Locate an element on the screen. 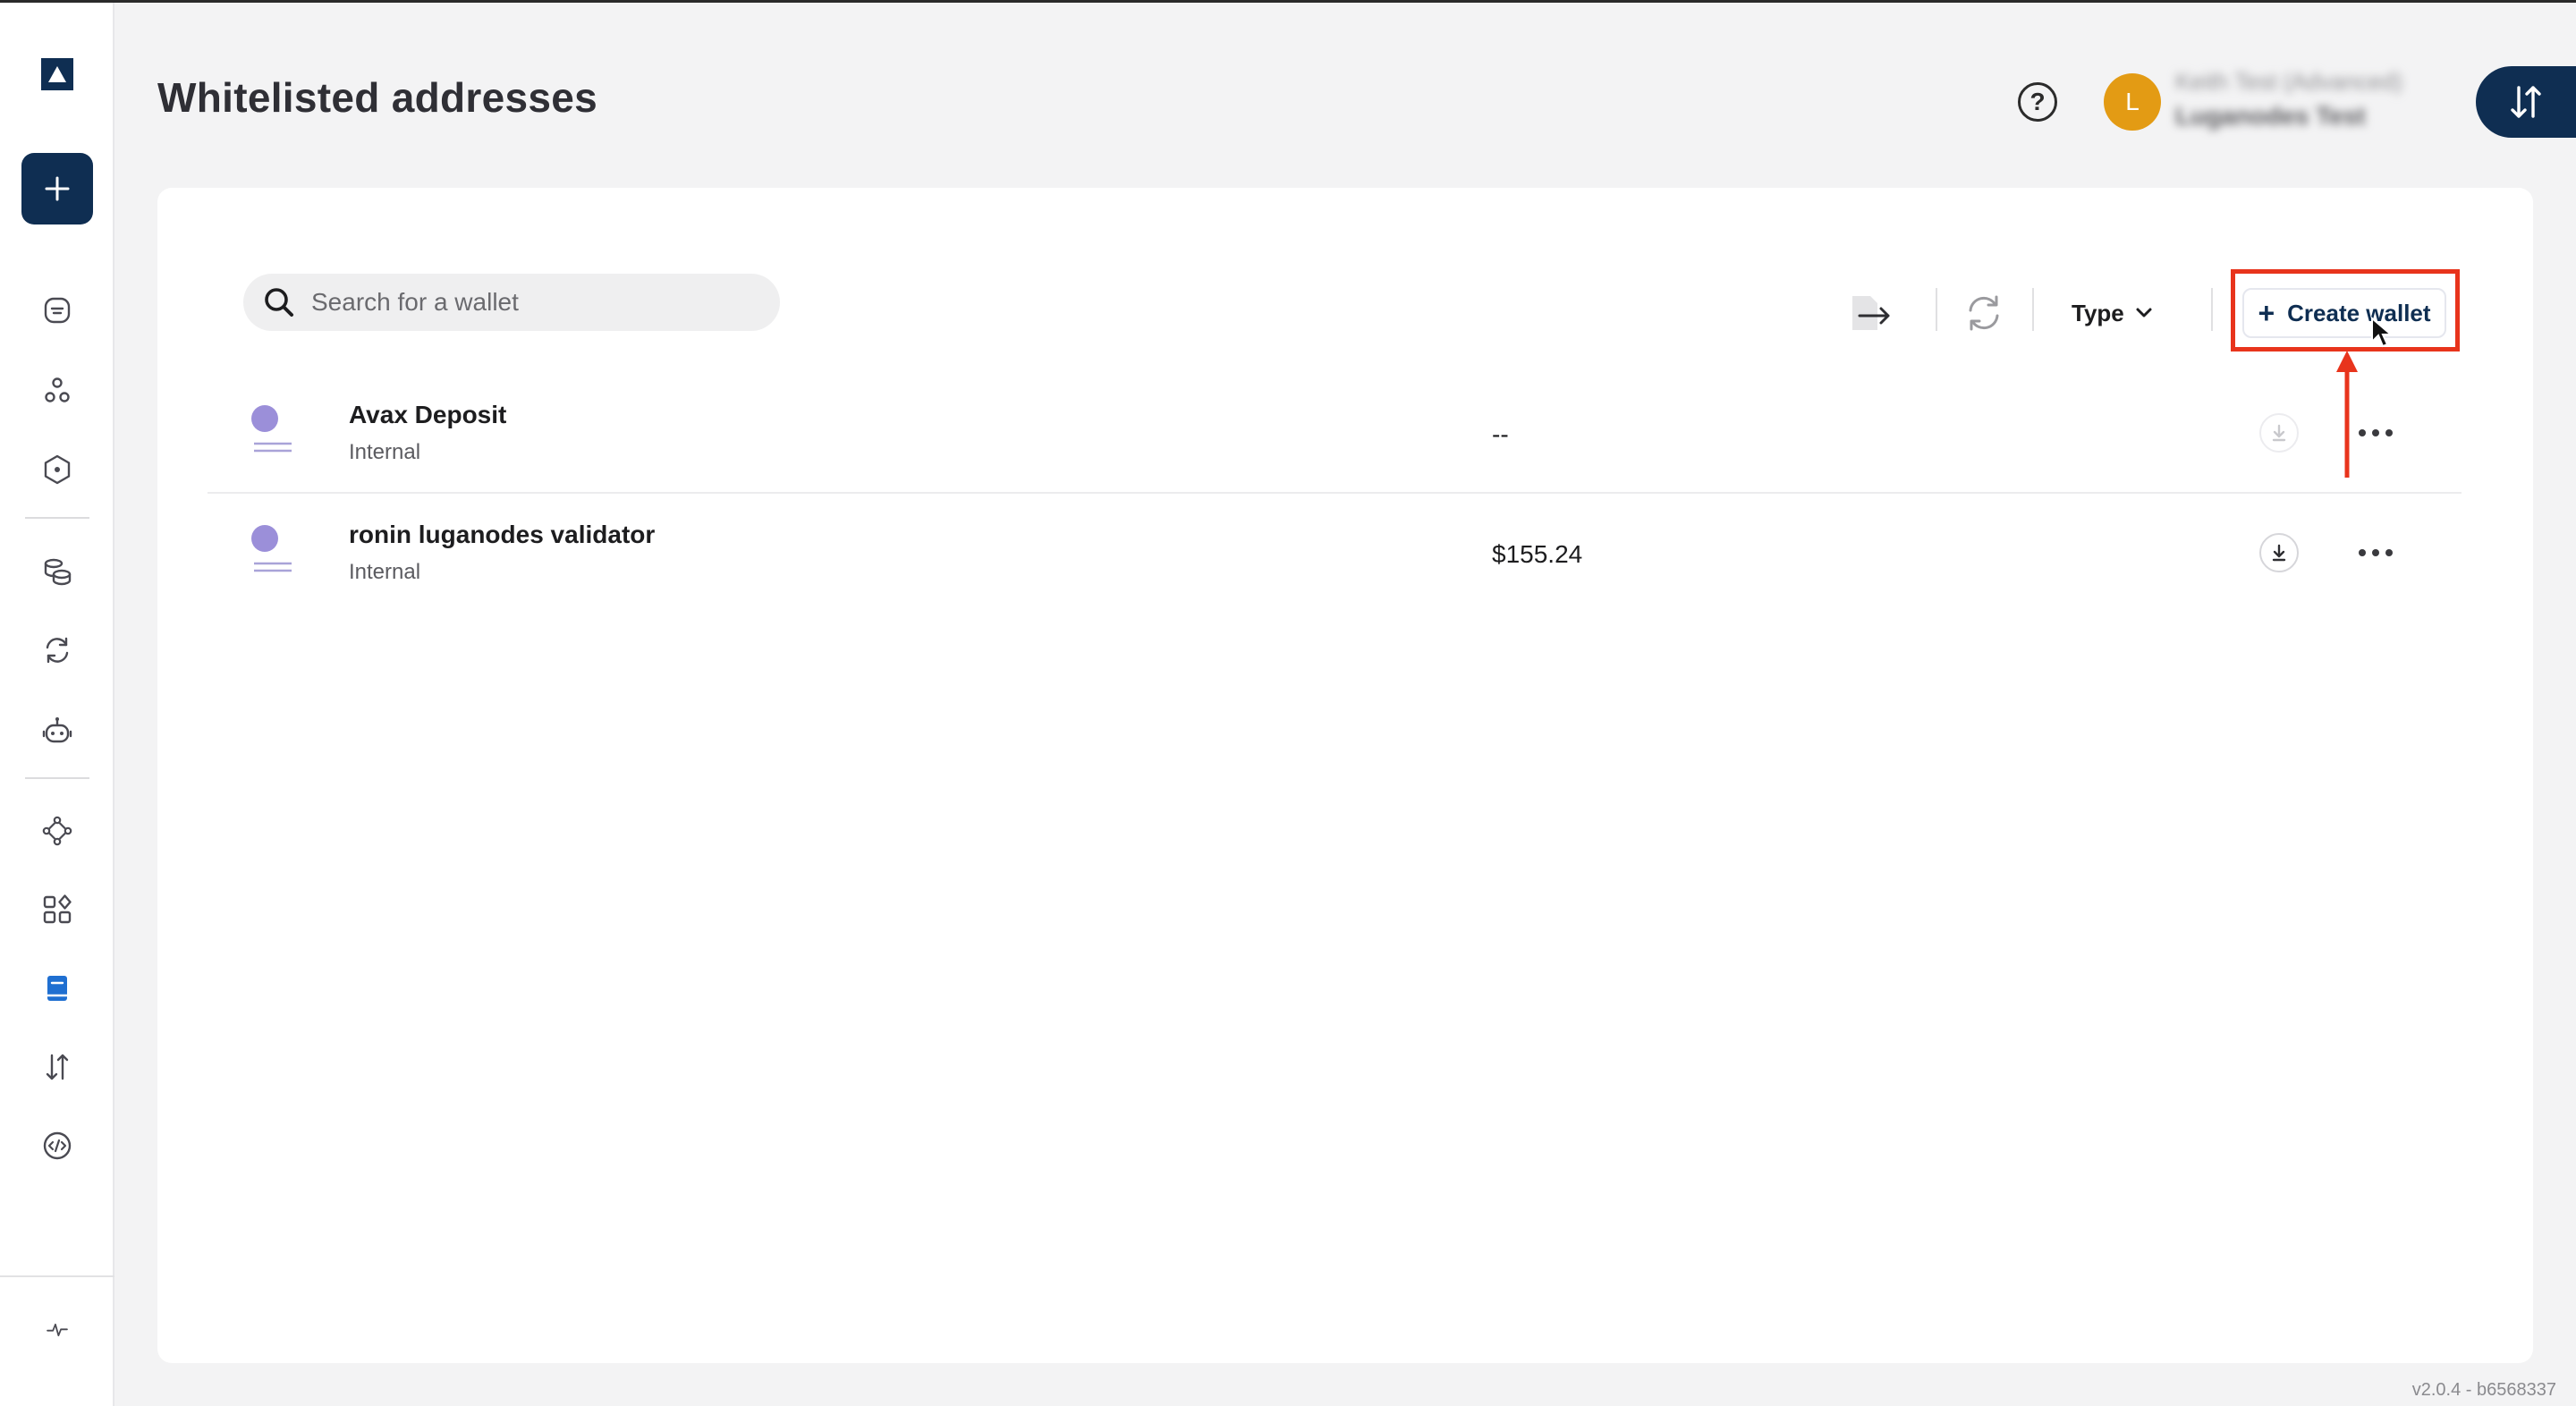  pulse-icon is located at coordinates (57, 1330).